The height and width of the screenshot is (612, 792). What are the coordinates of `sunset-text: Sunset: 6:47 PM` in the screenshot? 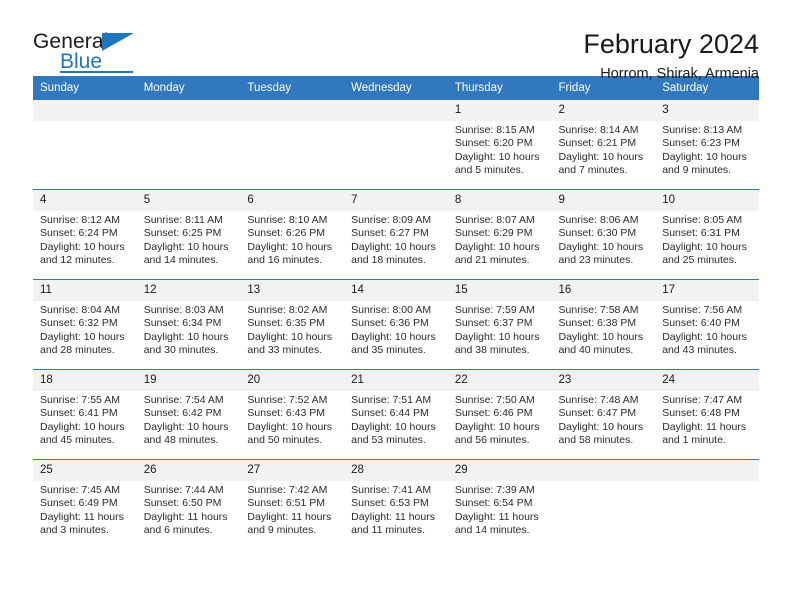 It's located at (597, 413).